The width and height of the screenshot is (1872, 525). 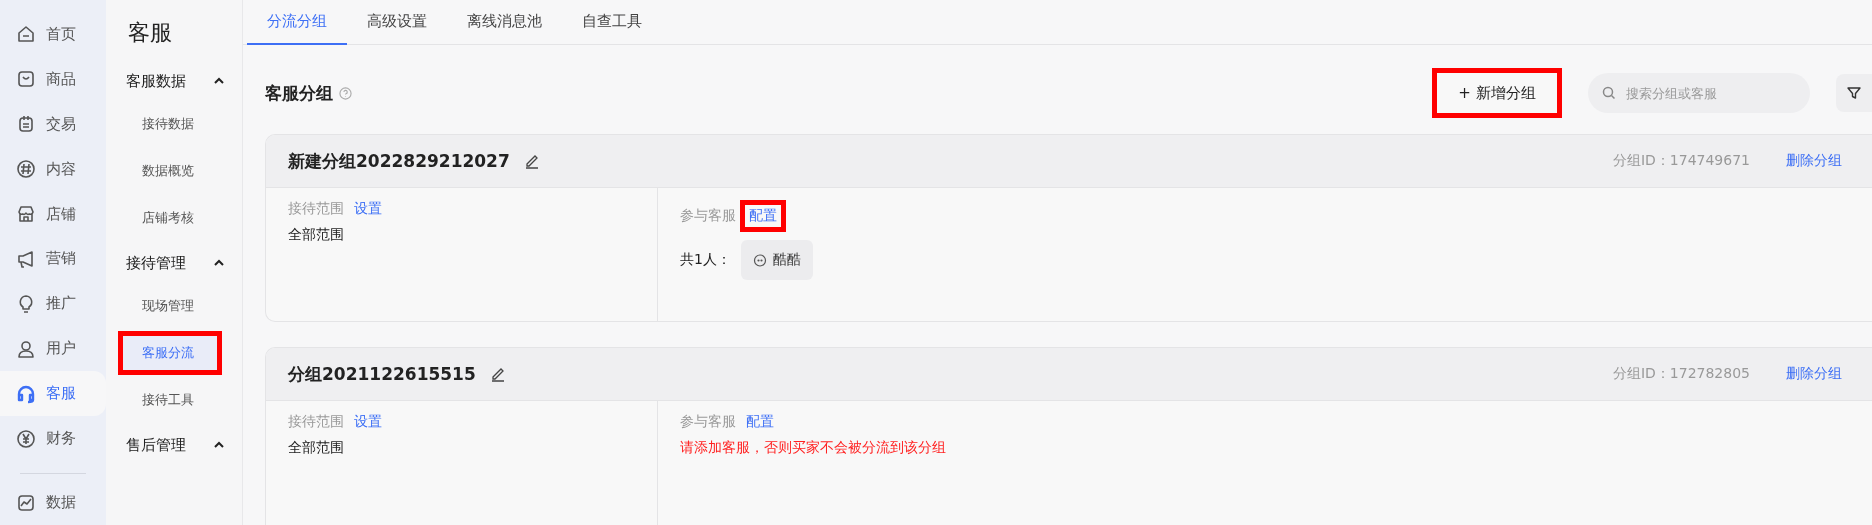 What do you see at coordinates (26, 259) in the screenshot?
I see `megaphone-icon` at bounding box center [26, 259].